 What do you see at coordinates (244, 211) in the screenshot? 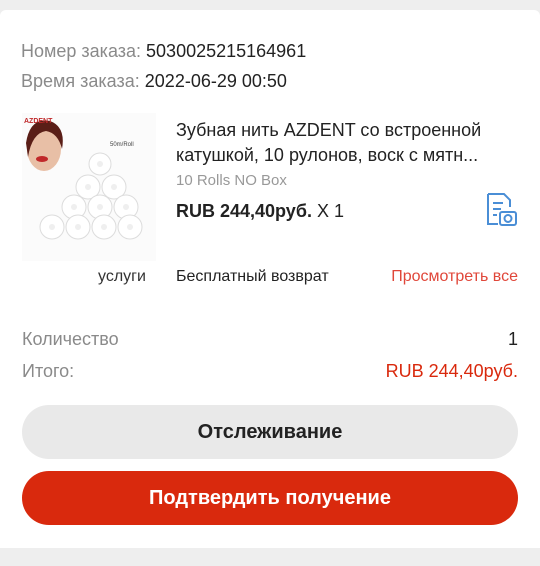
I see `product-price: RUB 244,40руб.` at bounding box center [244, 211].